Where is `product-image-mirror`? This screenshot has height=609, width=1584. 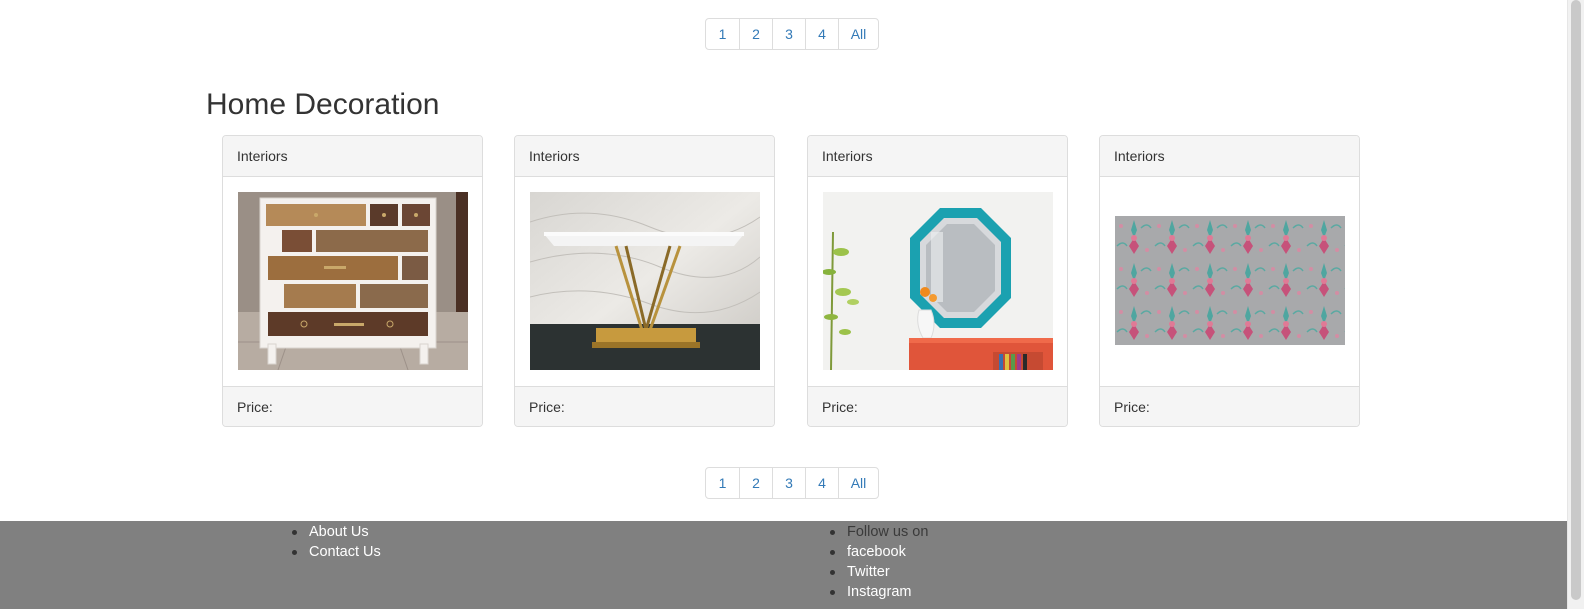 product-image-mirror is located at coordinates (938, 281).